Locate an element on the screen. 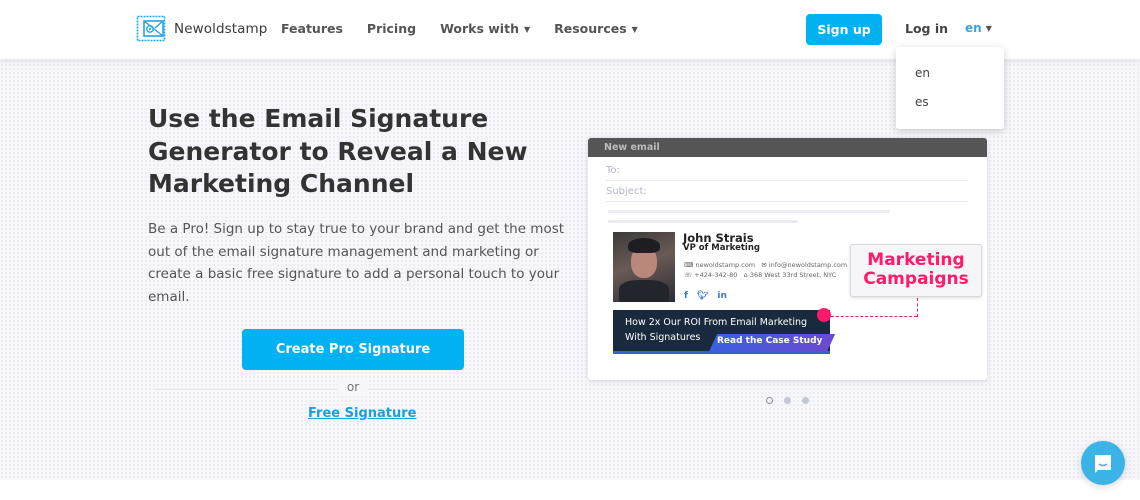 The height and width of the screenshot is (500, 1140). chat-launcher-button is located at coordinates (1103, 463).